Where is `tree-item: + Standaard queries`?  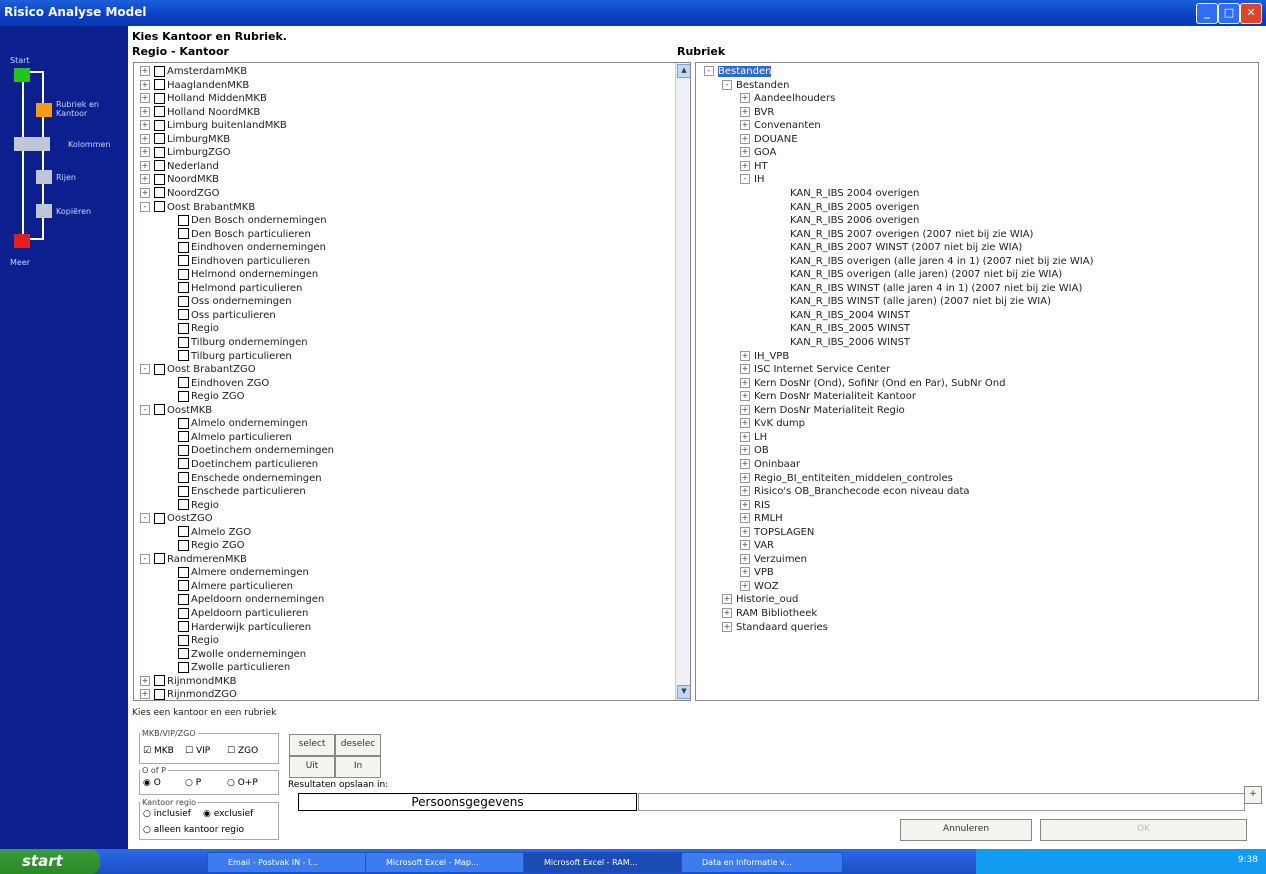 tree-item: + Standaard queries is located at coordinates (775, 628).